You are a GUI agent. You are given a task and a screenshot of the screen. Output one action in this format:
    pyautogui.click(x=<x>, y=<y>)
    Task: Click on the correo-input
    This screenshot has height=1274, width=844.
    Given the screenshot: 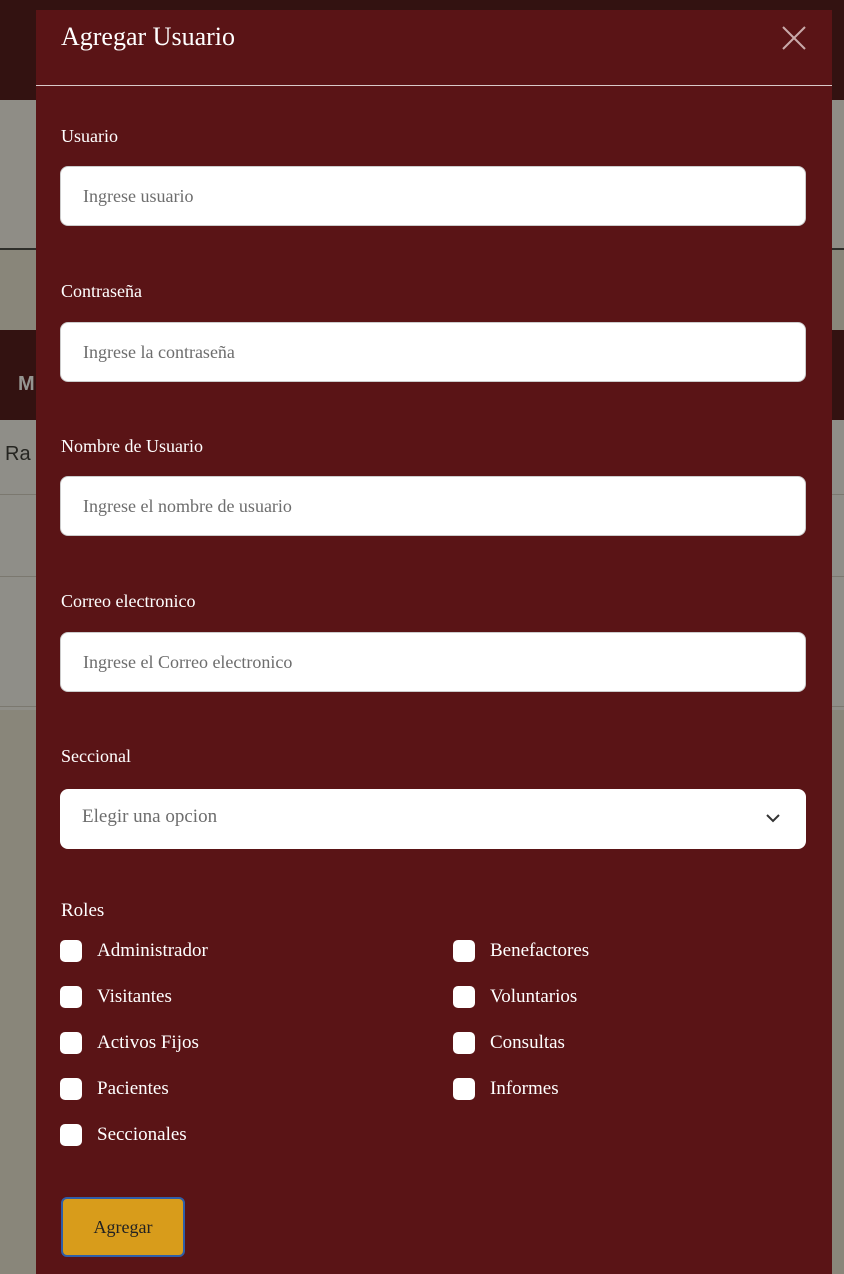 What is the action you would take?
    pyautogui.click(x=433, y=662)
    